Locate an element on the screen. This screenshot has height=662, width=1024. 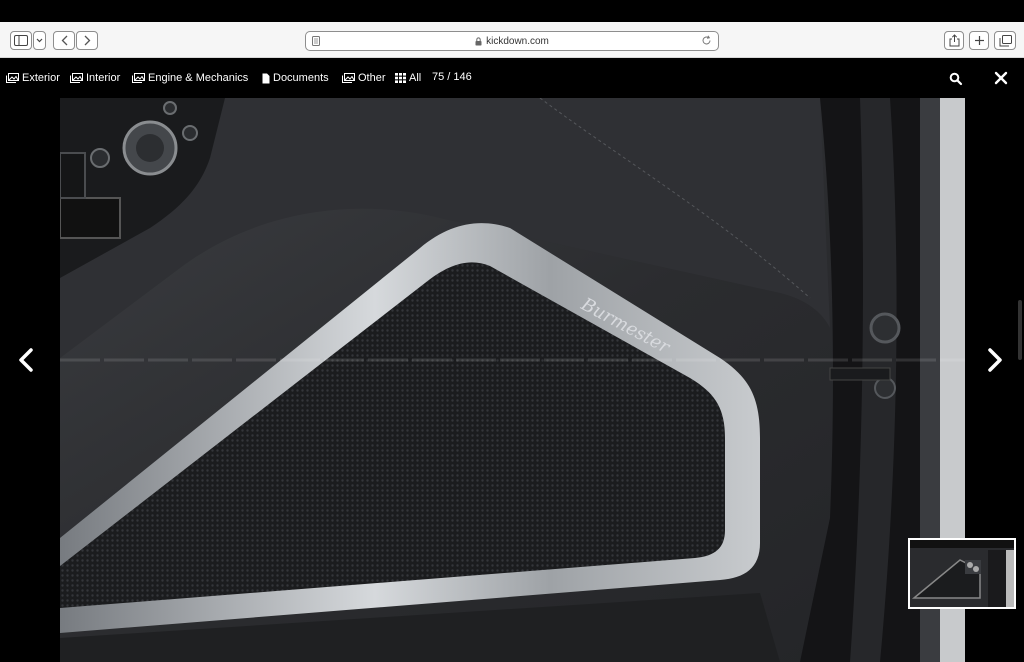
page-icon is located at coordinates (316, 41).